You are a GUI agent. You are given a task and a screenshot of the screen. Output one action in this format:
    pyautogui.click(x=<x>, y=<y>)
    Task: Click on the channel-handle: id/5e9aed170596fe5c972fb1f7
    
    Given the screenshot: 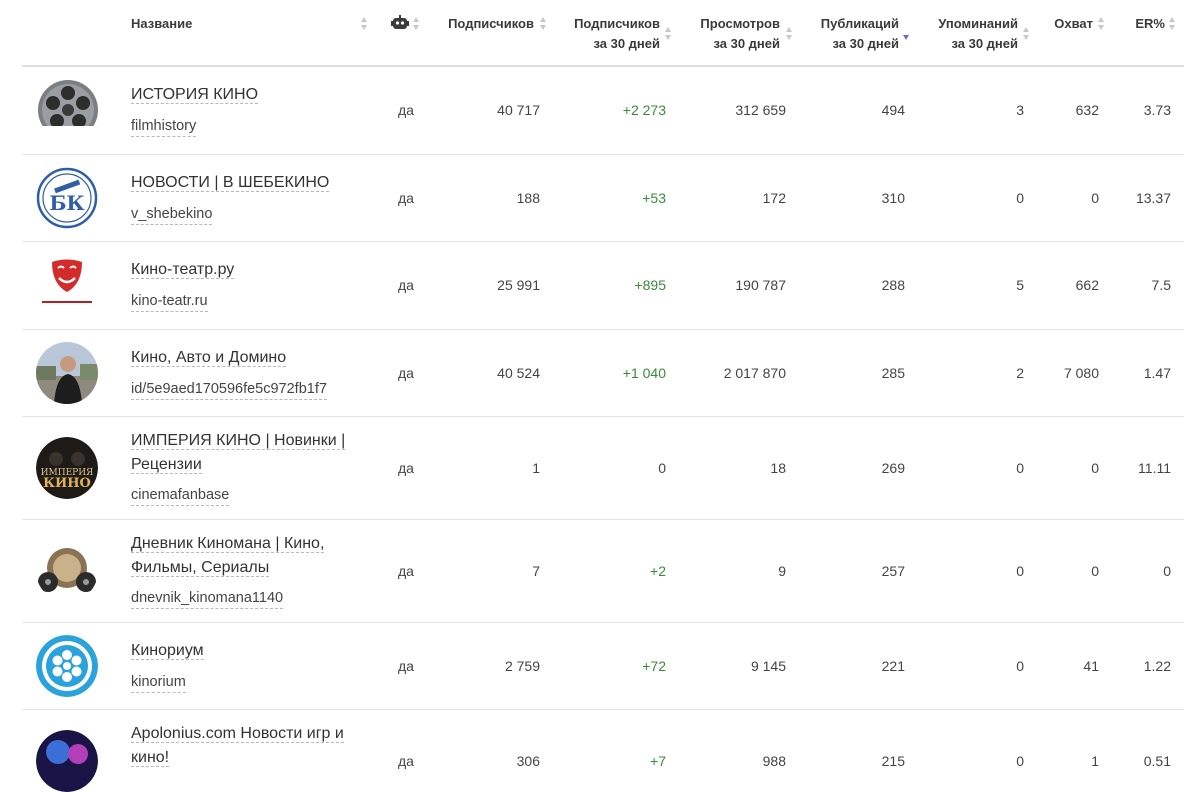 What is the action you would take?
    pyautogui.click(x=229, y=389)
    